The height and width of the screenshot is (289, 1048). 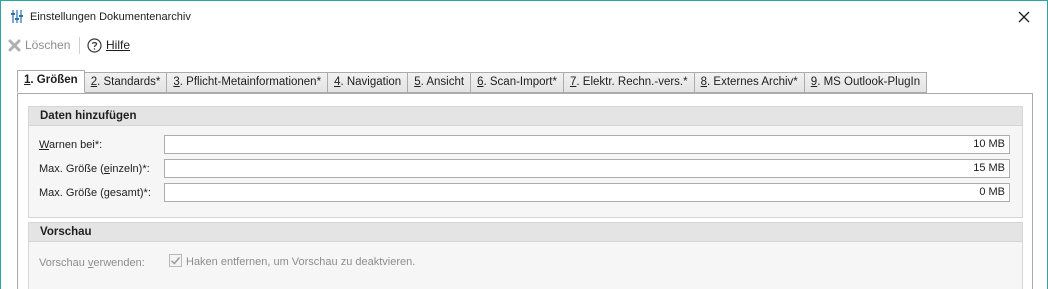 I want to click on tab-4: 4. Navigation, so click(x=368, y=82).